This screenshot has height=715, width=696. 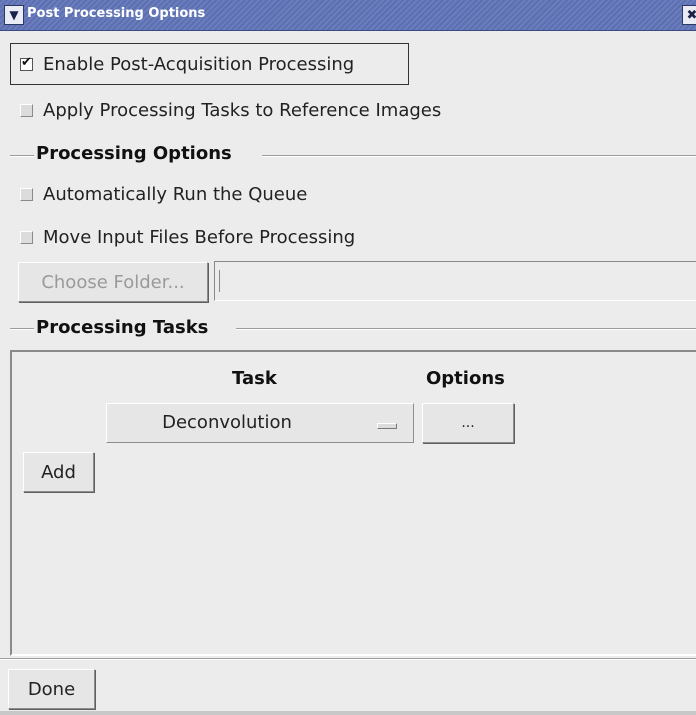 What do you see at coordinates (51, 689) in the screenshot?
I see `done-button: Done` at bounding box center [51, 689].